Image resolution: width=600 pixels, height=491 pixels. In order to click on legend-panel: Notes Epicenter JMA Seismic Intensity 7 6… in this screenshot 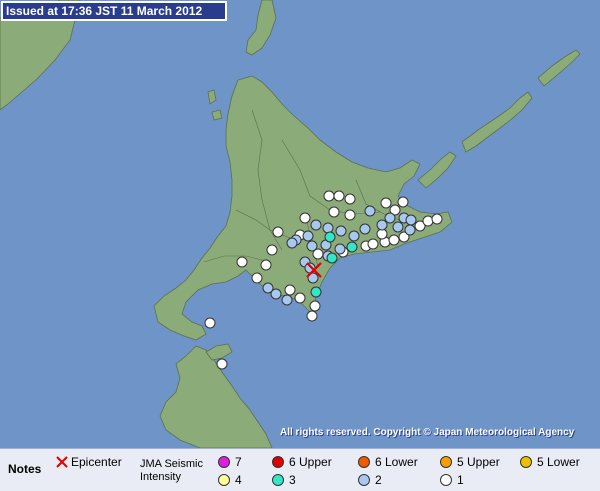, I will do `click(300, 469)`.